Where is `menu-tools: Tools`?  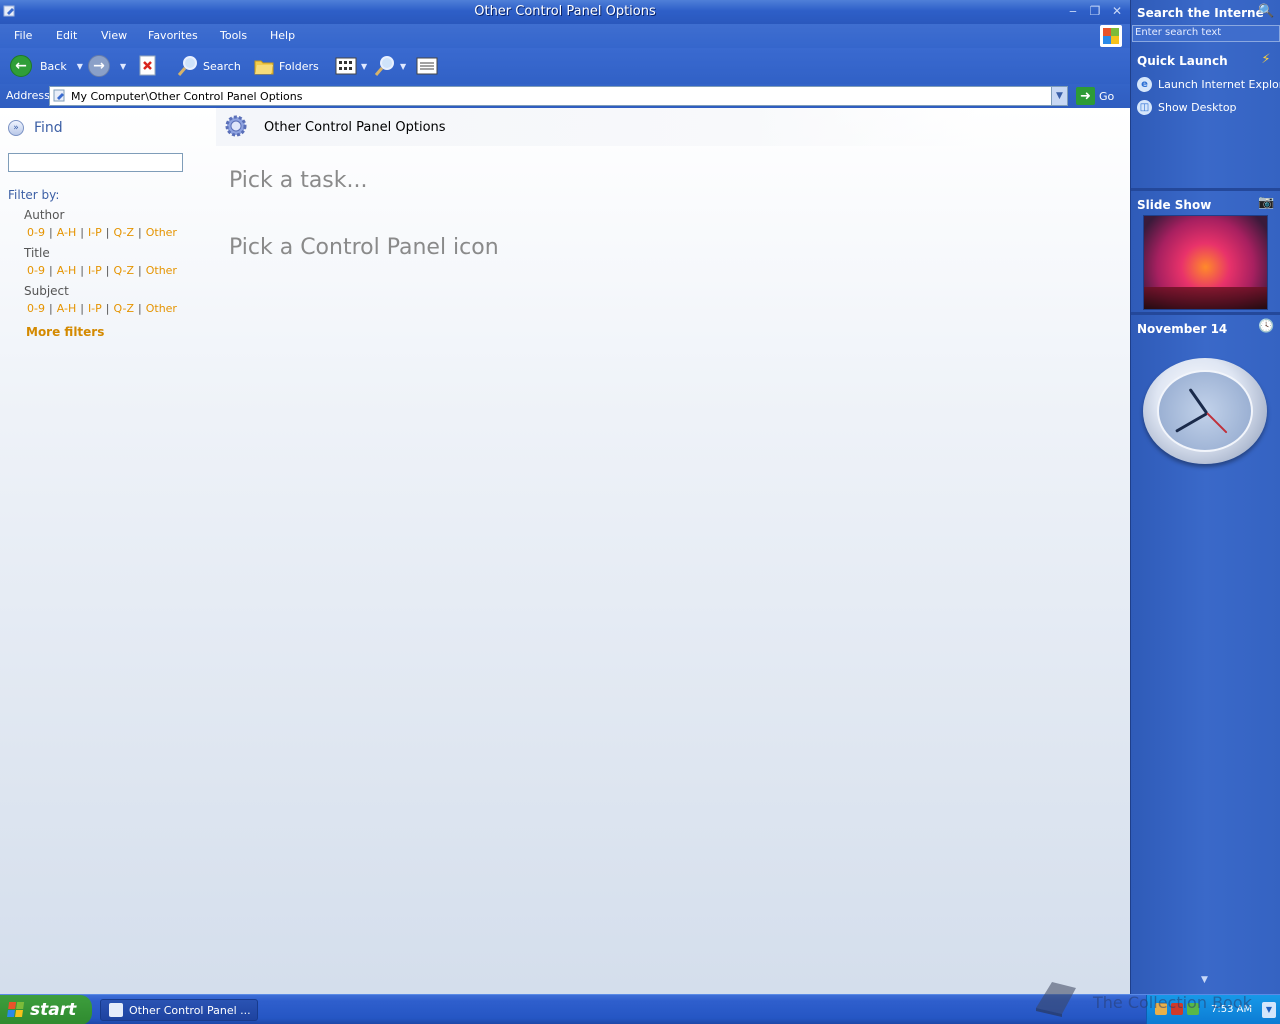
menu-tools: Tools is located at coordinates (233, 35).